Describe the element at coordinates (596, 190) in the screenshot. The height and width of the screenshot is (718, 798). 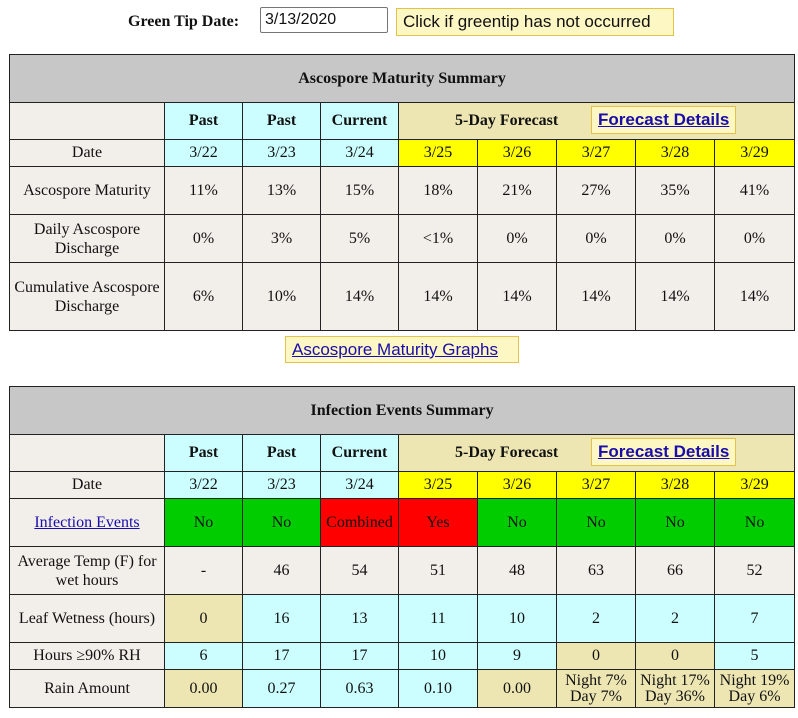
I see `value-cell: 27%` at that location.